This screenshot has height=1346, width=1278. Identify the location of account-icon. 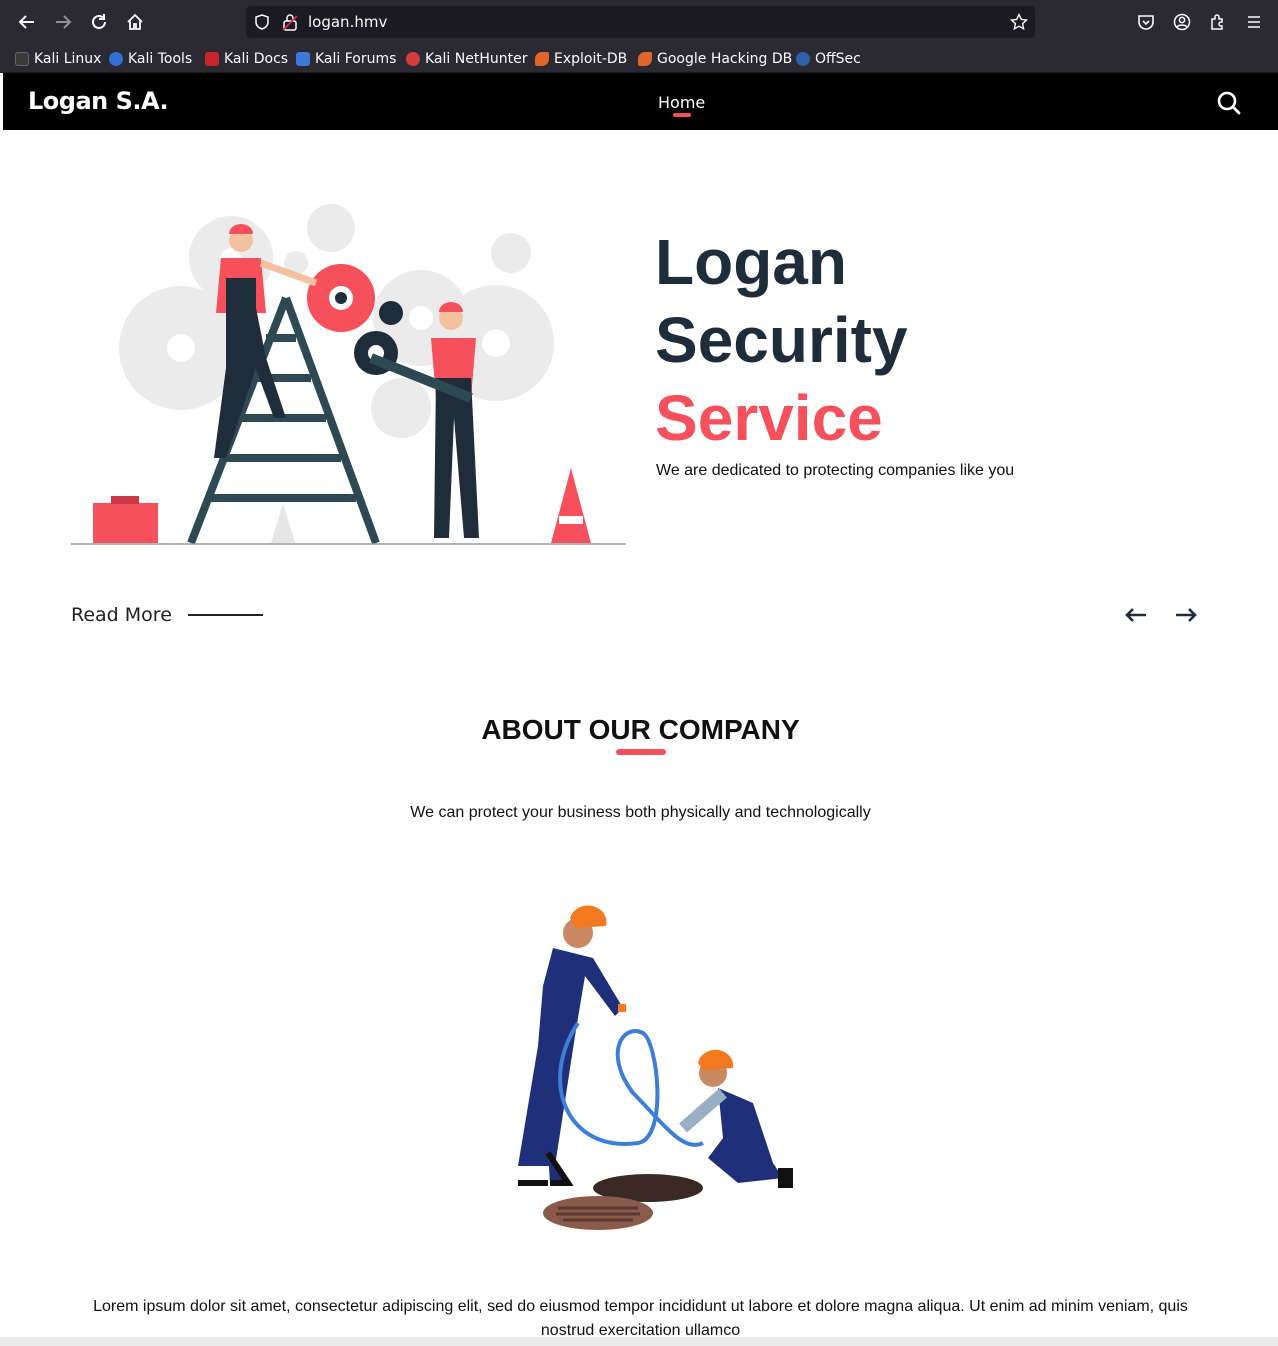
(1182, 22).